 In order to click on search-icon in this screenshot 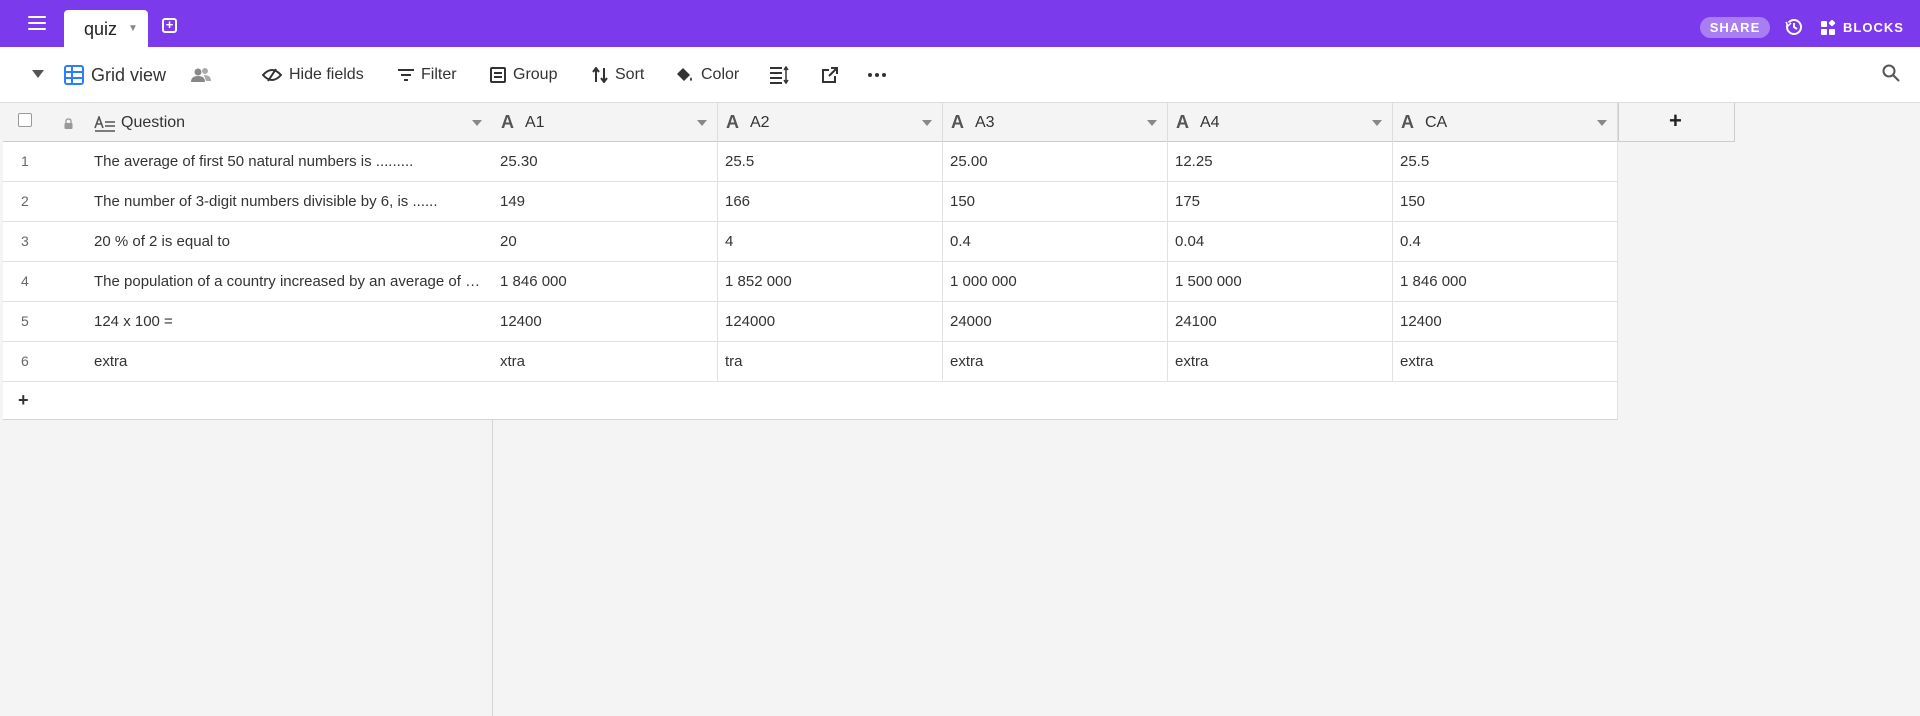, I will do `click(1891, 73)`.